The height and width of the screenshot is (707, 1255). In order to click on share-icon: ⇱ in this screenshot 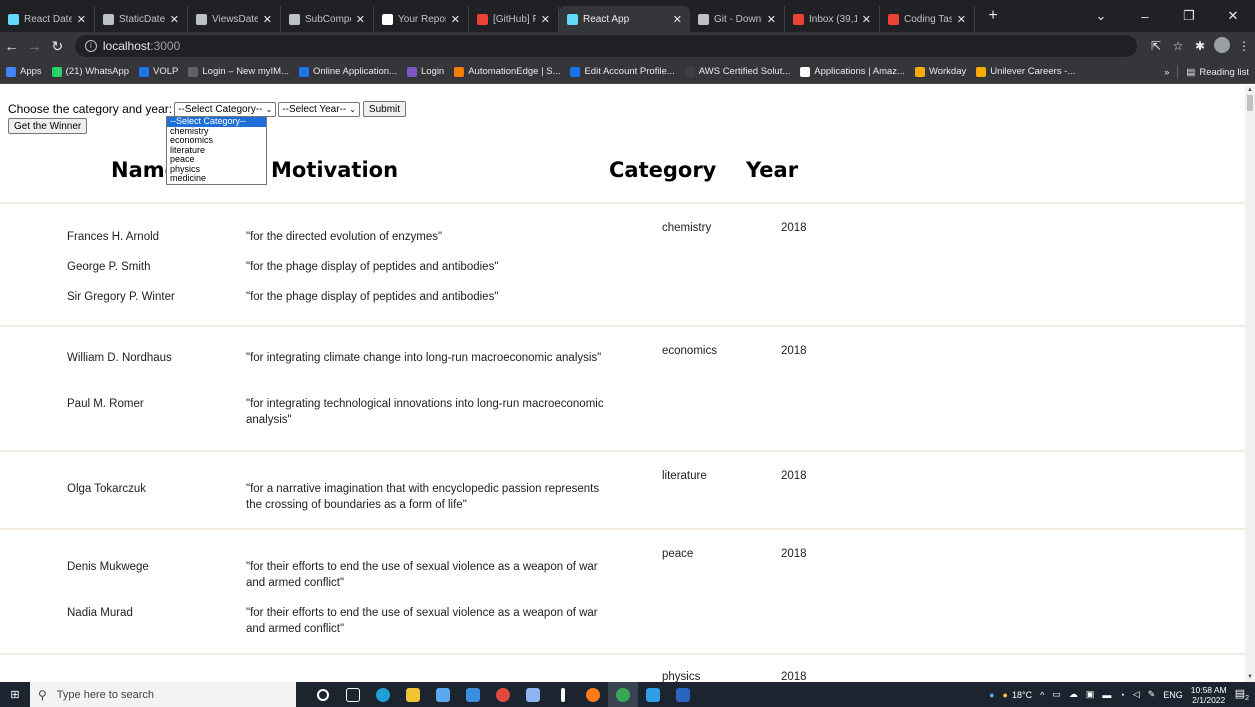, I will do `click(1156, 46)`.